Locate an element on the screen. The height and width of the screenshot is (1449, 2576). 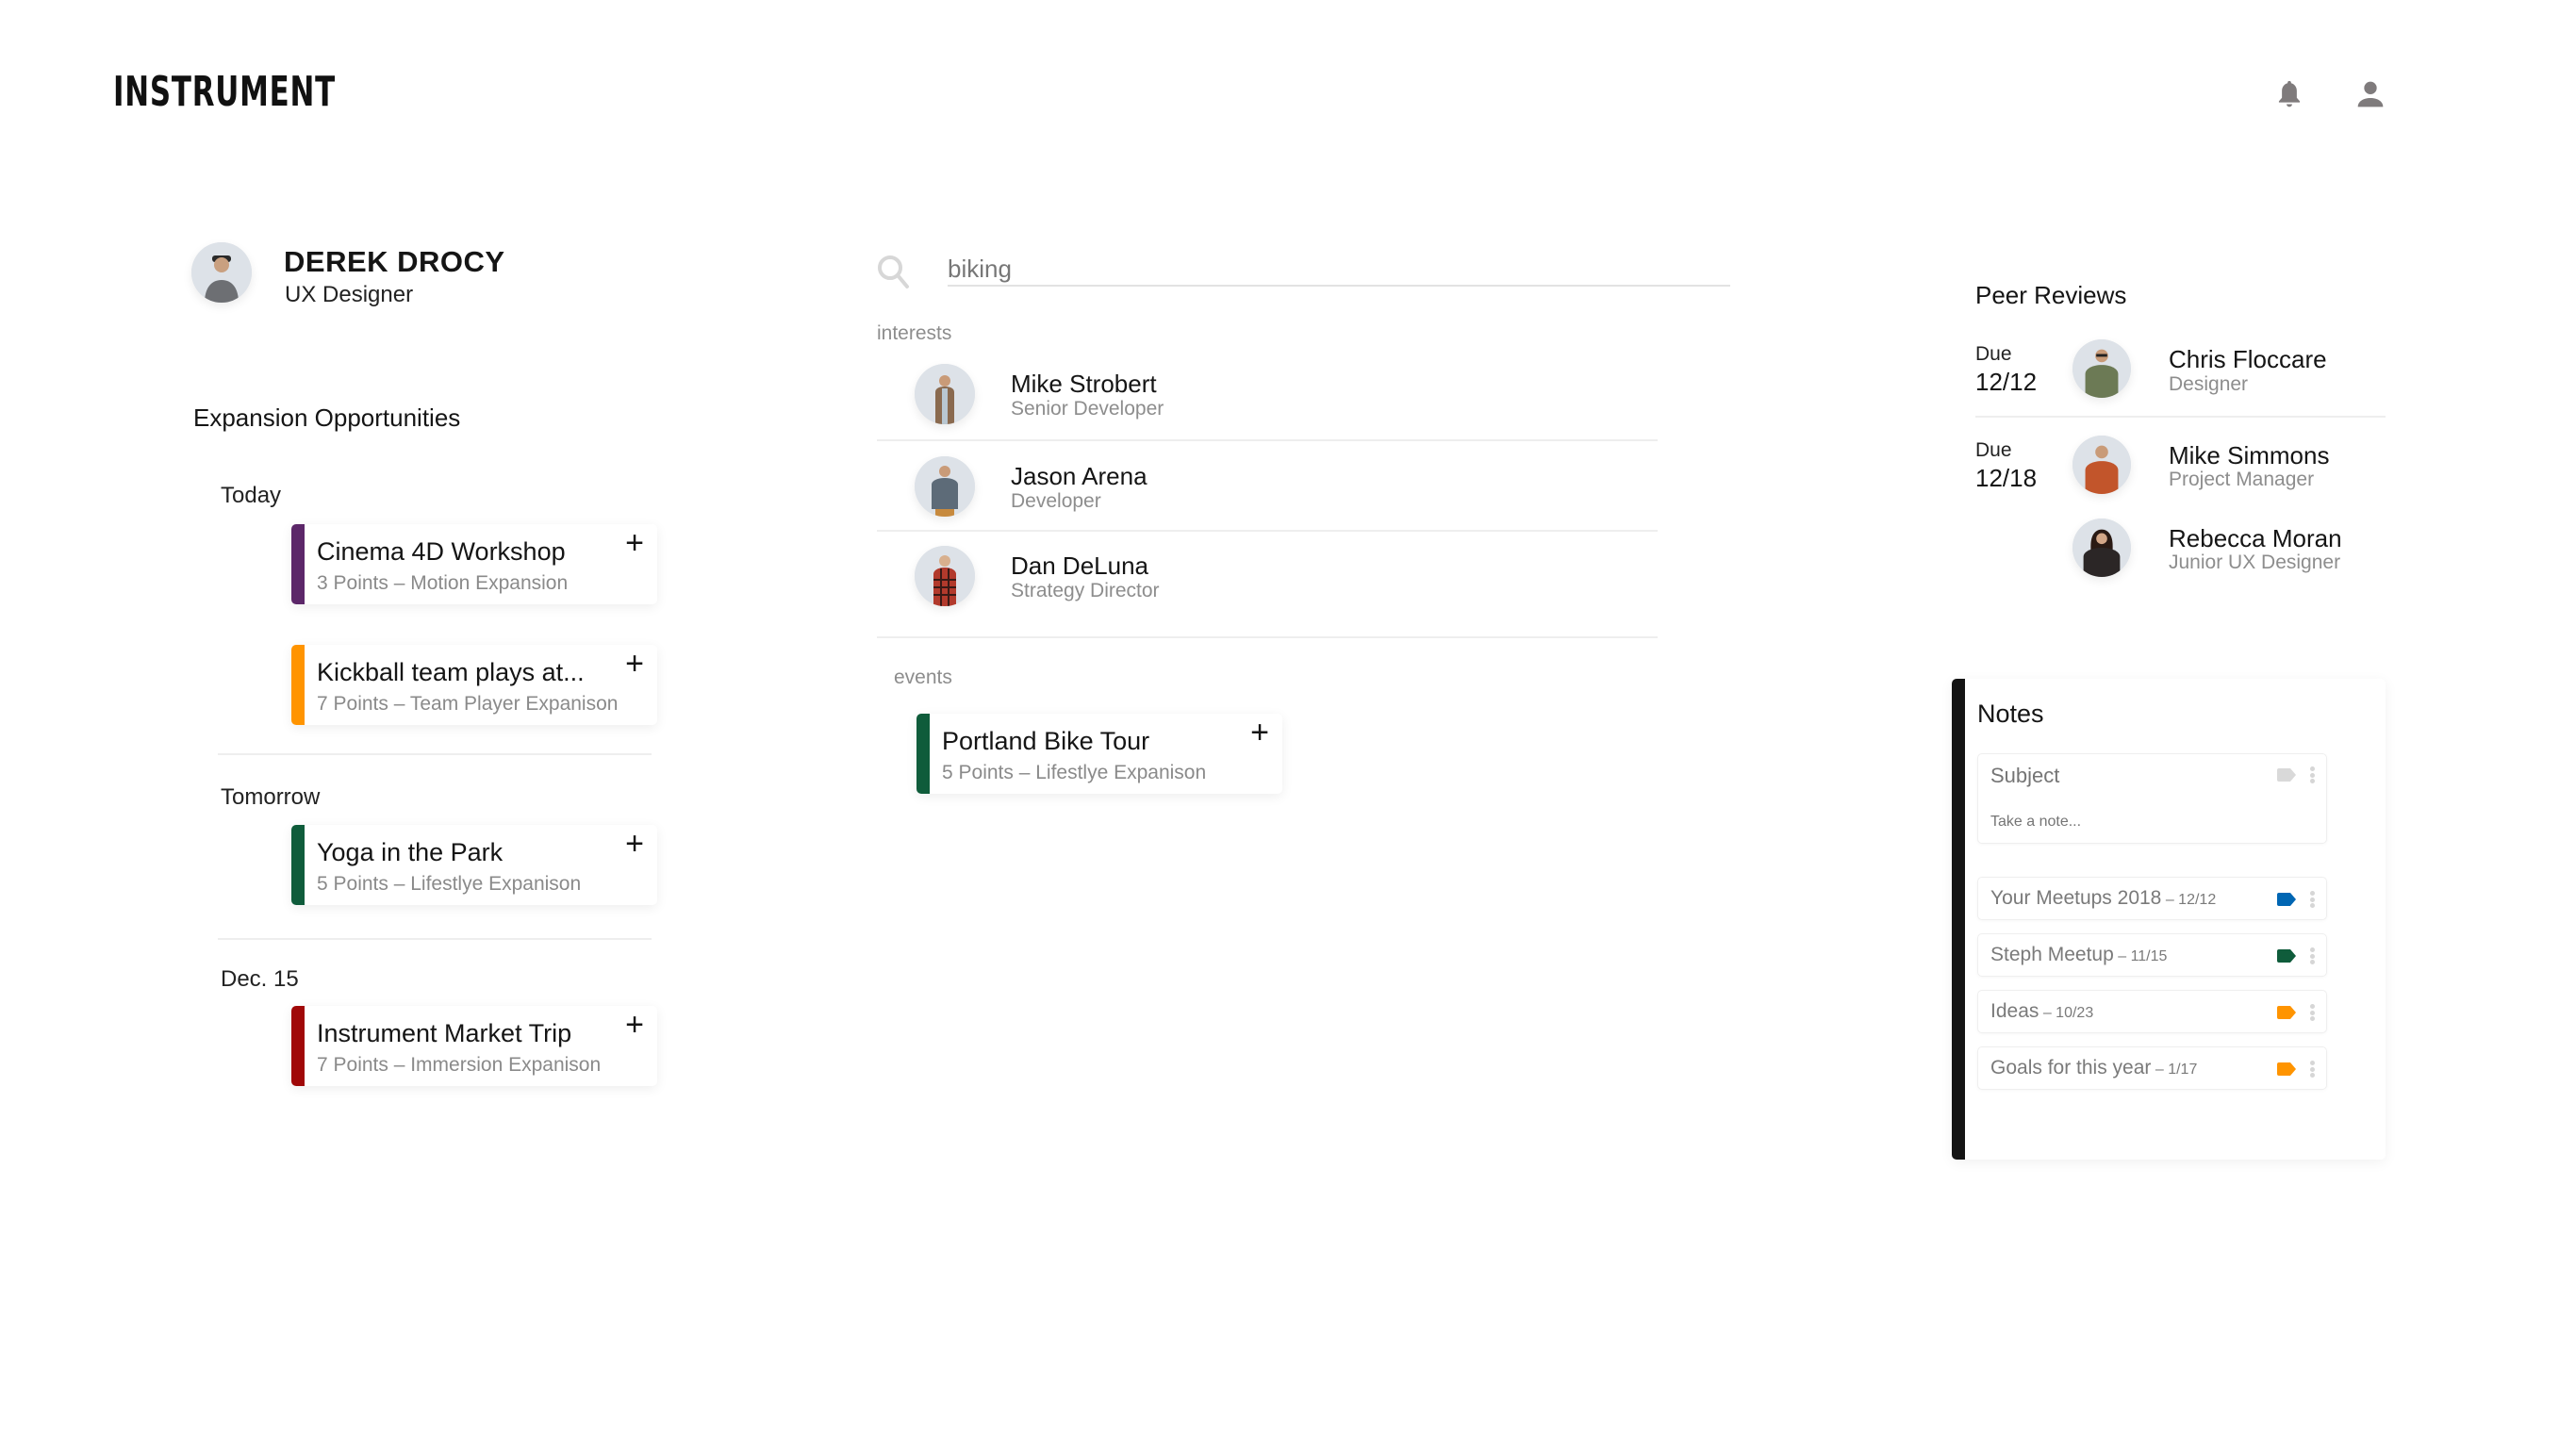
person-result: Jason Arena Developer is located at coordinates (1267, 487).